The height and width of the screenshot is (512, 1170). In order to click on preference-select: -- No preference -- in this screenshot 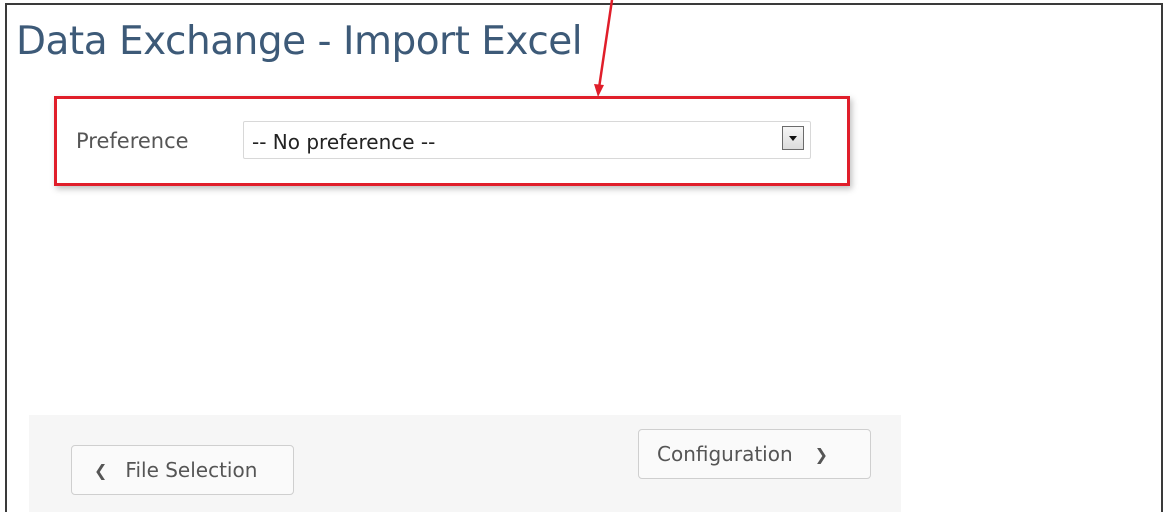, I will do `click(527, 140)`.